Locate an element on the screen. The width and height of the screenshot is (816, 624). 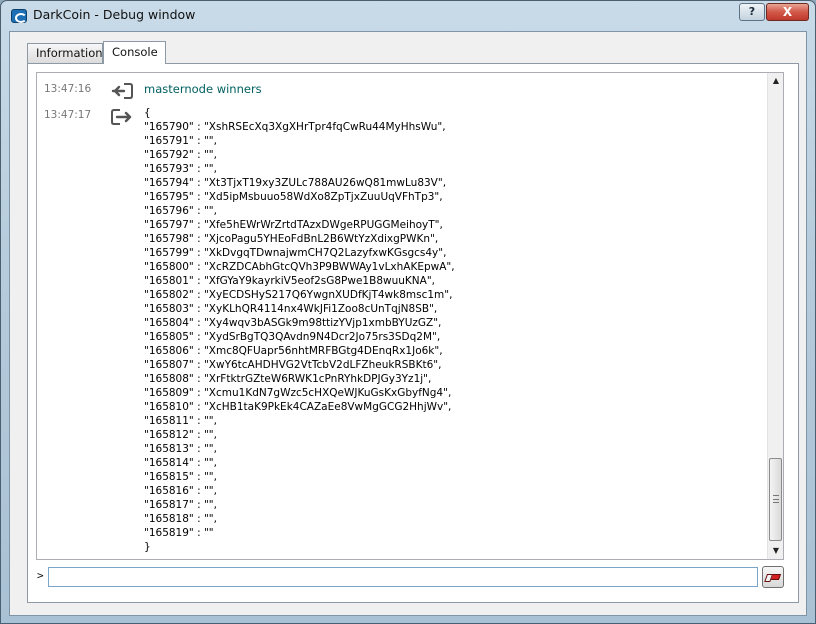
reply-line: } is located at coordinates (147, 547).